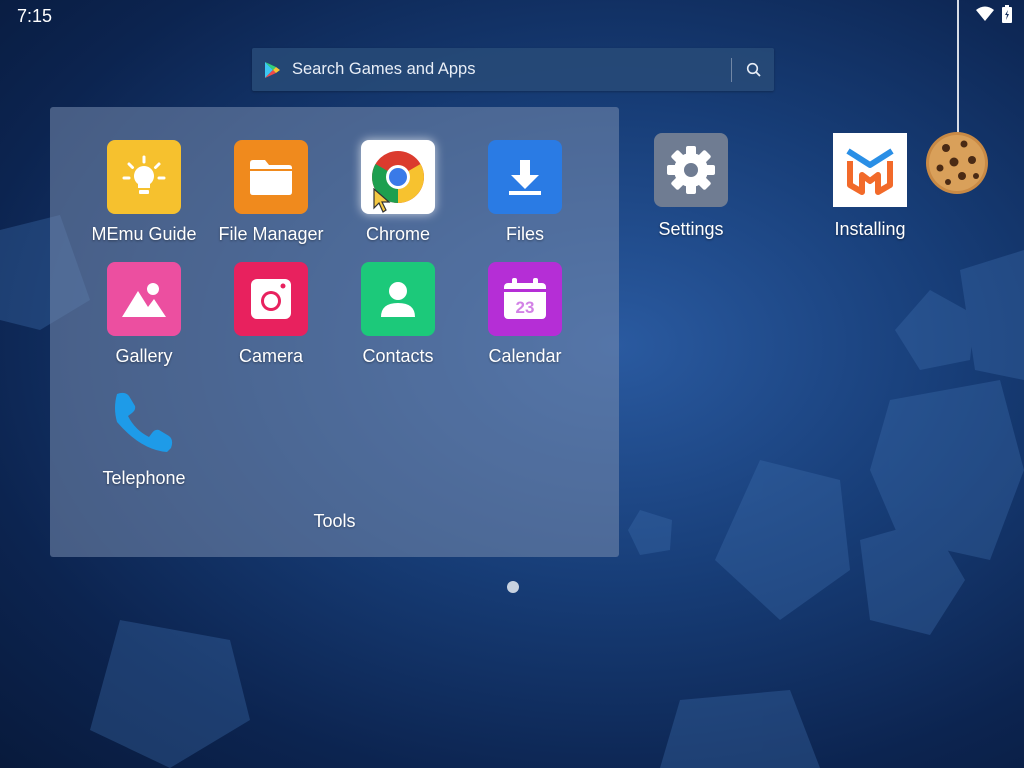 This screenshot has height=768, width=1024. What do you see at coordinates (271, 234) in the screenshot?
I see `app-label: File Manager` at bounding box center [271, 234].